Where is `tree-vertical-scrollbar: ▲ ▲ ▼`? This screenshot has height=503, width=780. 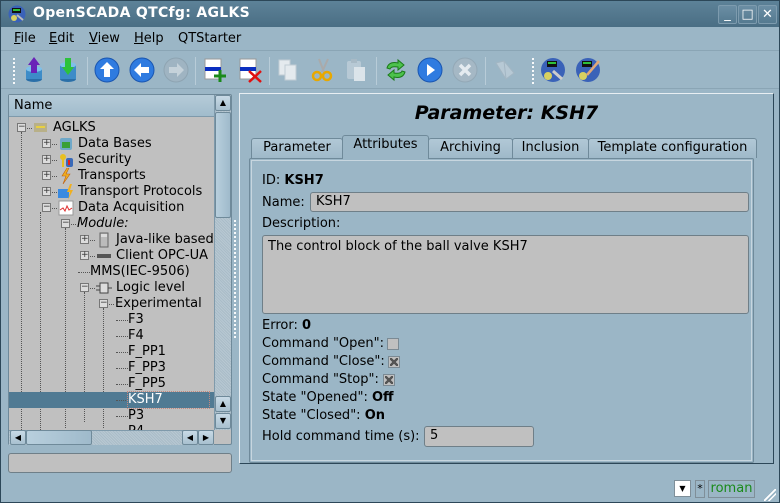
tree-vertical-scrollbar: ▲ ▲ ▼ is located at coordinates (222, 262).